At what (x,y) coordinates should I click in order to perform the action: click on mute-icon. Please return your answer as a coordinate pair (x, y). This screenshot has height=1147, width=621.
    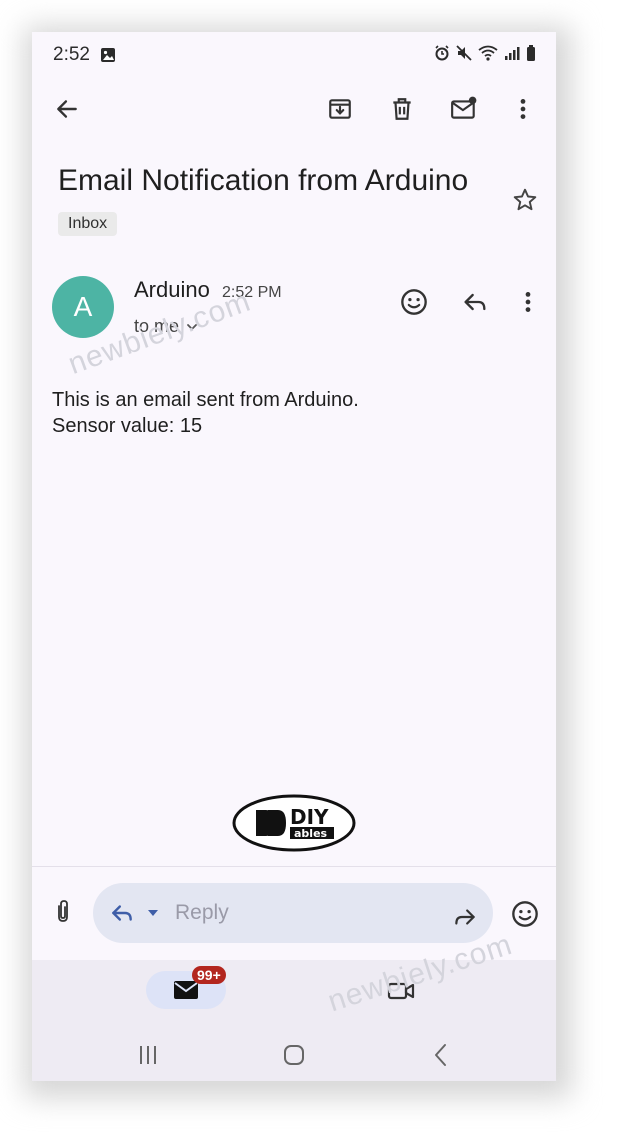
    Looking at the image, I should click on (464, 53).